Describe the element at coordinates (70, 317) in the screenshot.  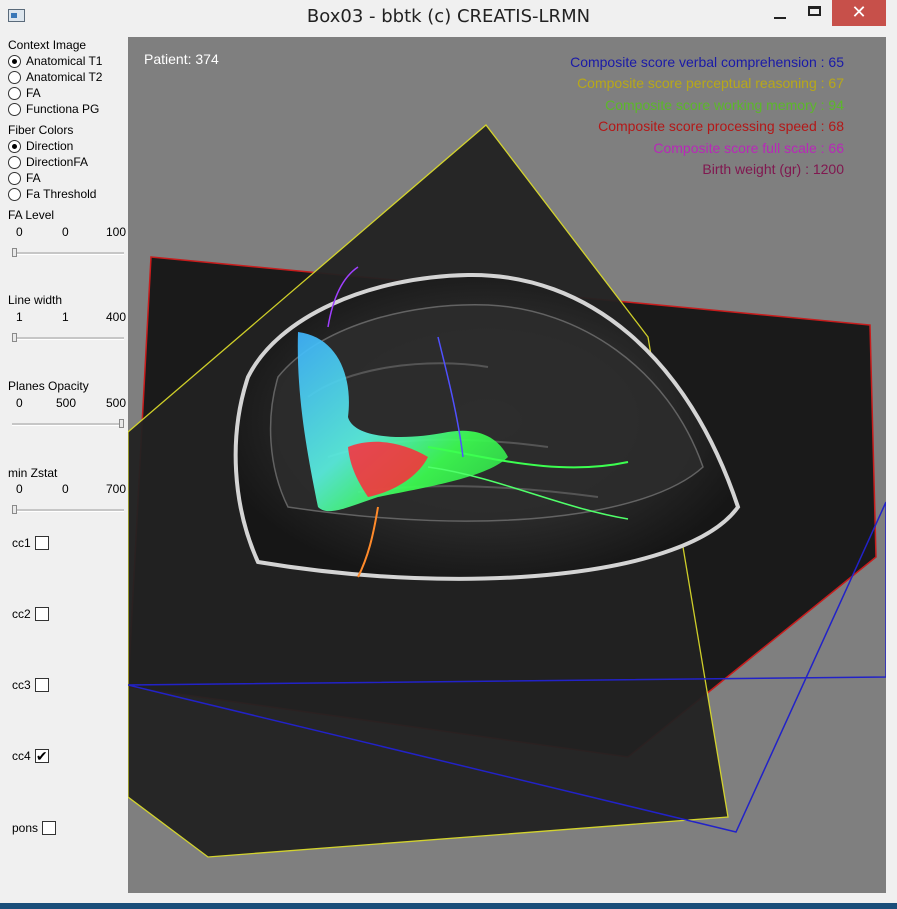
I see `line-width-values: 1 1 400` at that location.